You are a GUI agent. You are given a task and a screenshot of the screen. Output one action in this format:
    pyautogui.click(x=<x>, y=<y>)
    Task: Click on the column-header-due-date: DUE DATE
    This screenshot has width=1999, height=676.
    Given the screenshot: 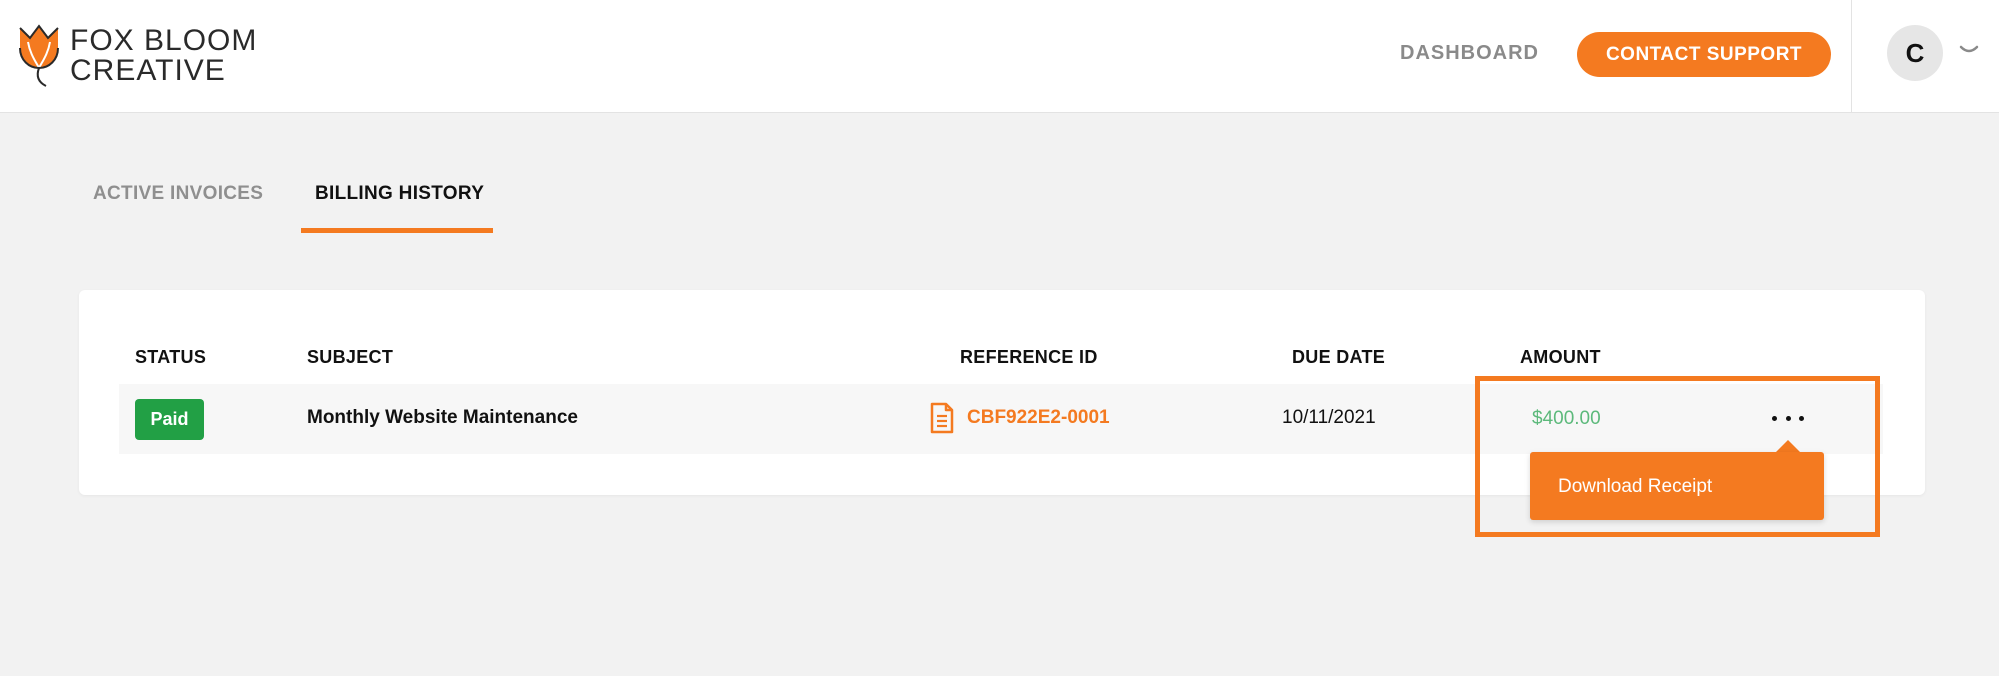 What is the action you would take?
    pyautogui.click(x=1339, y=357)
    